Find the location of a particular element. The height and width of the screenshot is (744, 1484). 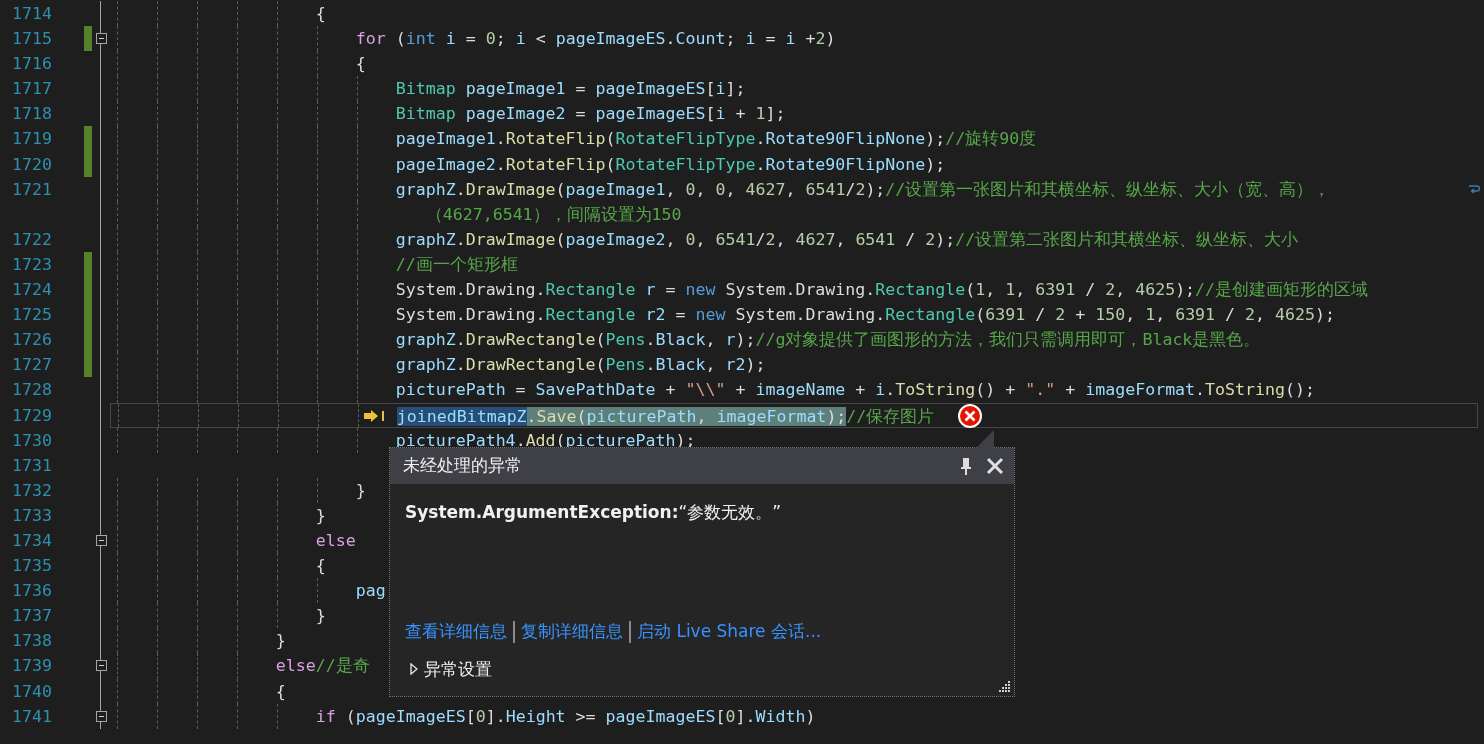

line-number: 1740 is located at coordinates (31, 691).